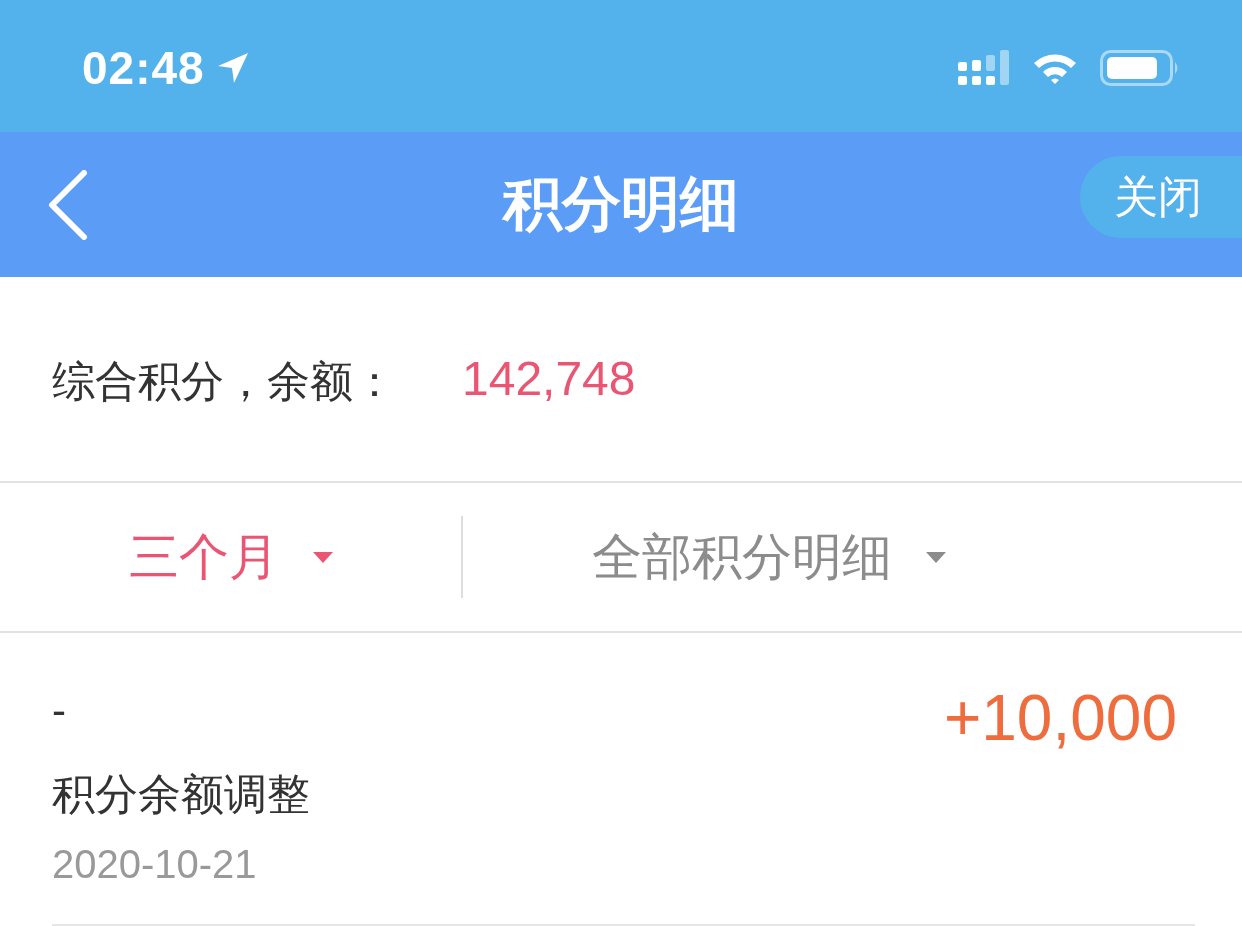  Describe the element at coordinates (984, 68) in the screenshot. I see `signal-icon` at that location.